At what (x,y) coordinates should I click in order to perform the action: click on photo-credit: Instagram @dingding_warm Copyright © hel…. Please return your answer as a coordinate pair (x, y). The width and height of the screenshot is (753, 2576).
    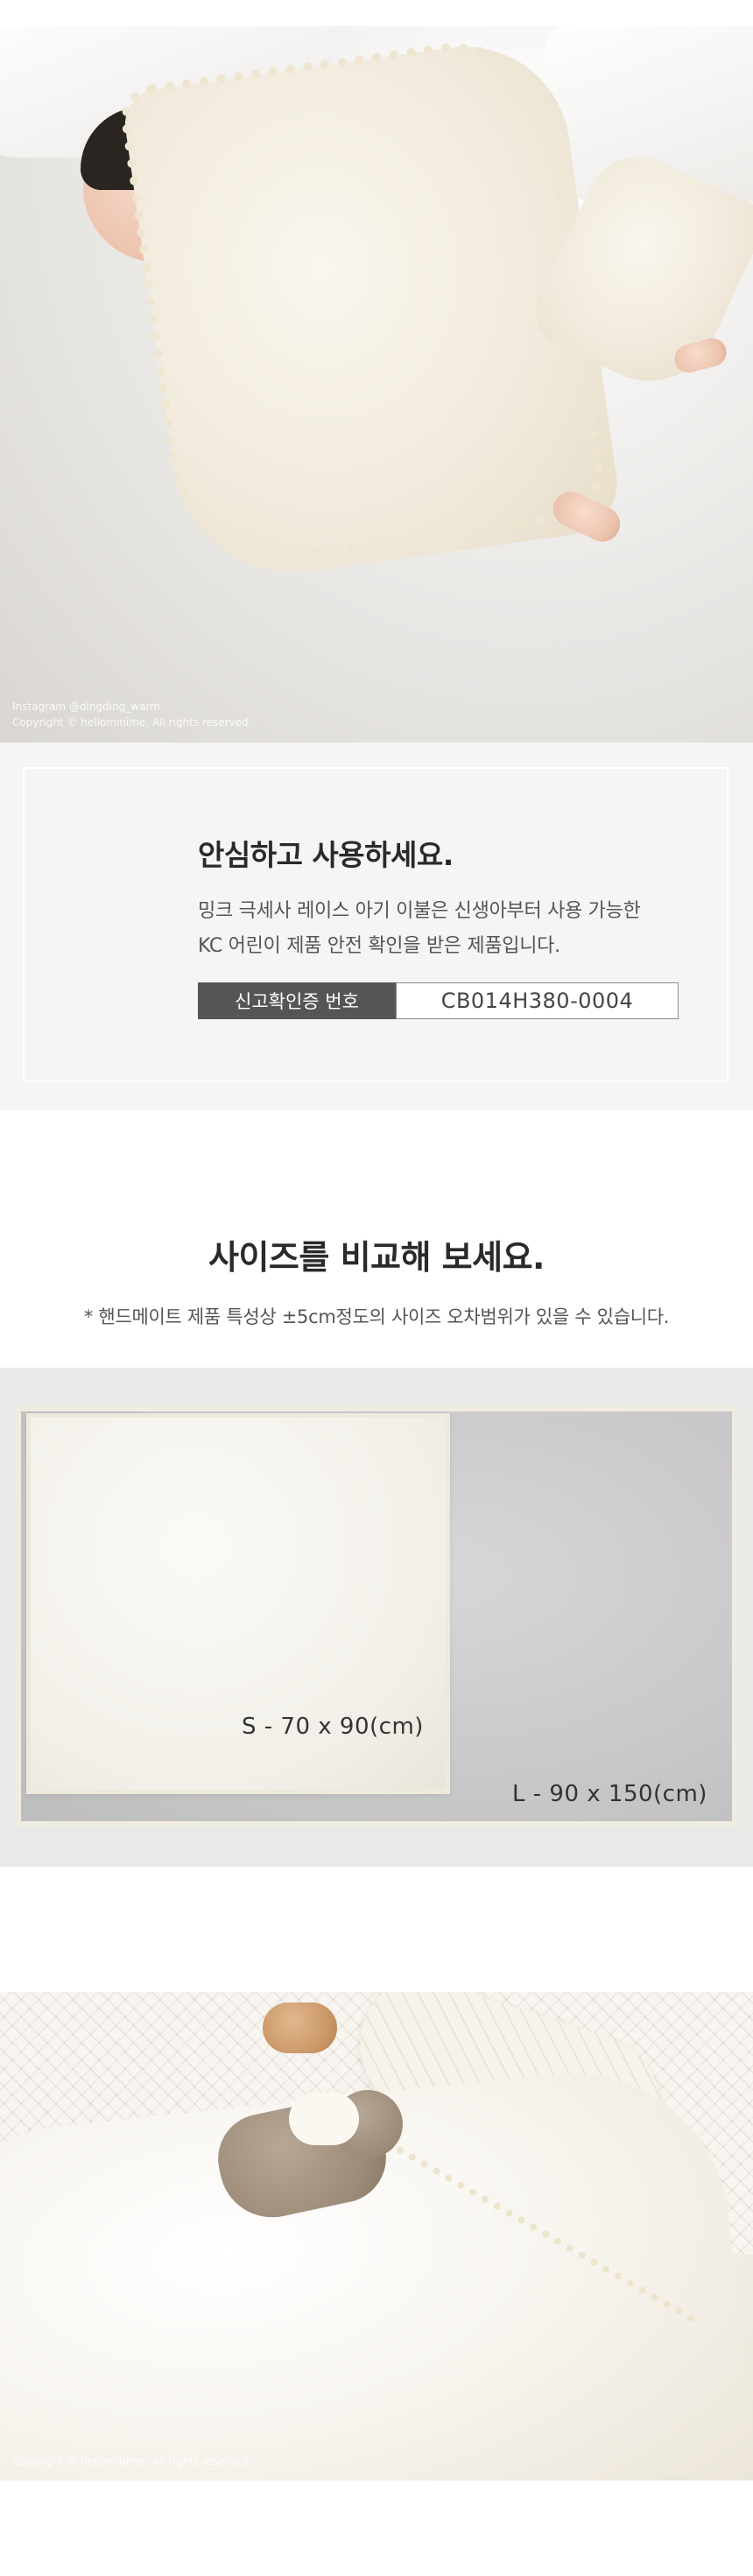
    Looking at the image, I should click on (131, 714).